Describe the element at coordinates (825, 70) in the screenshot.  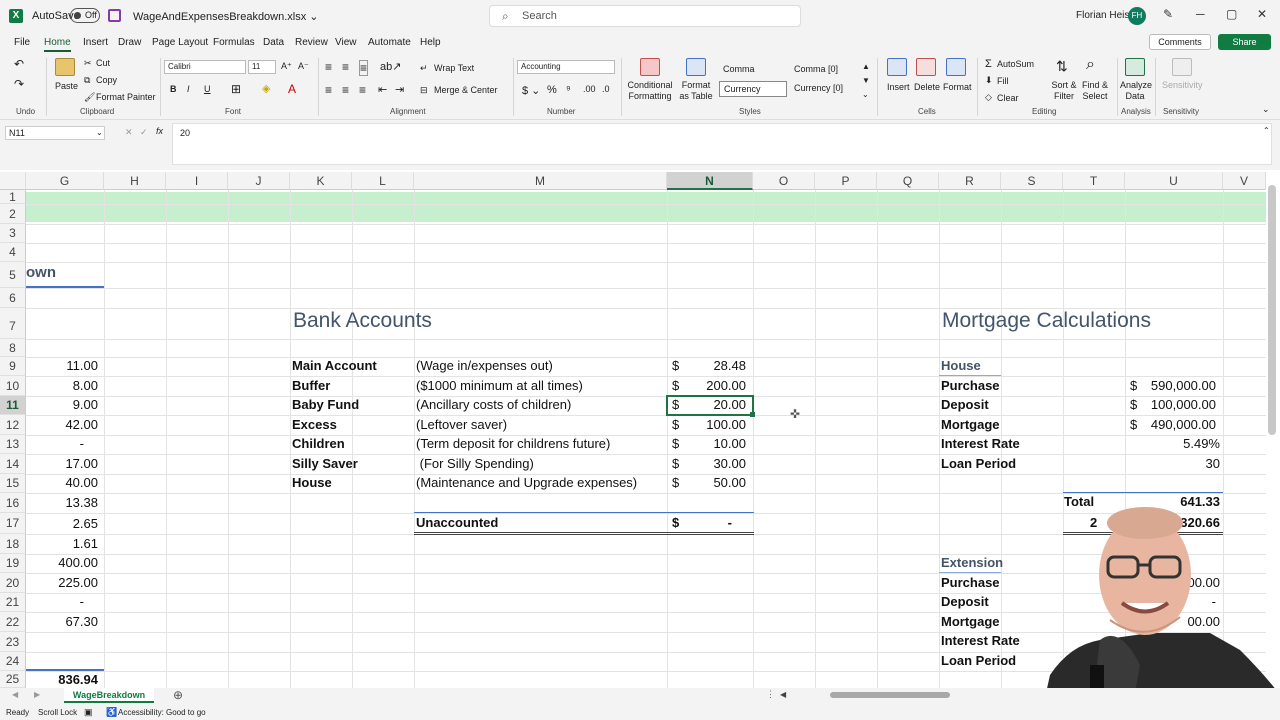
I see `style-comma0: Comma [0]` at that location.